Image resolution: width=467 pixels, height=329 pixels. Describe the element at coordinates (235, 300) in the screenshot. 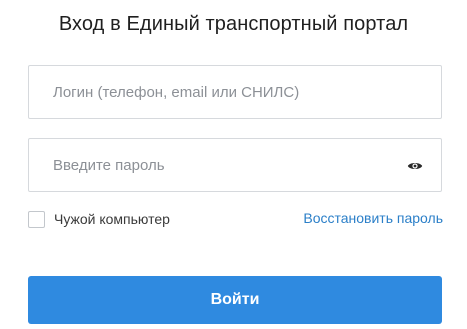

I see `login-button: Войти` at that location.